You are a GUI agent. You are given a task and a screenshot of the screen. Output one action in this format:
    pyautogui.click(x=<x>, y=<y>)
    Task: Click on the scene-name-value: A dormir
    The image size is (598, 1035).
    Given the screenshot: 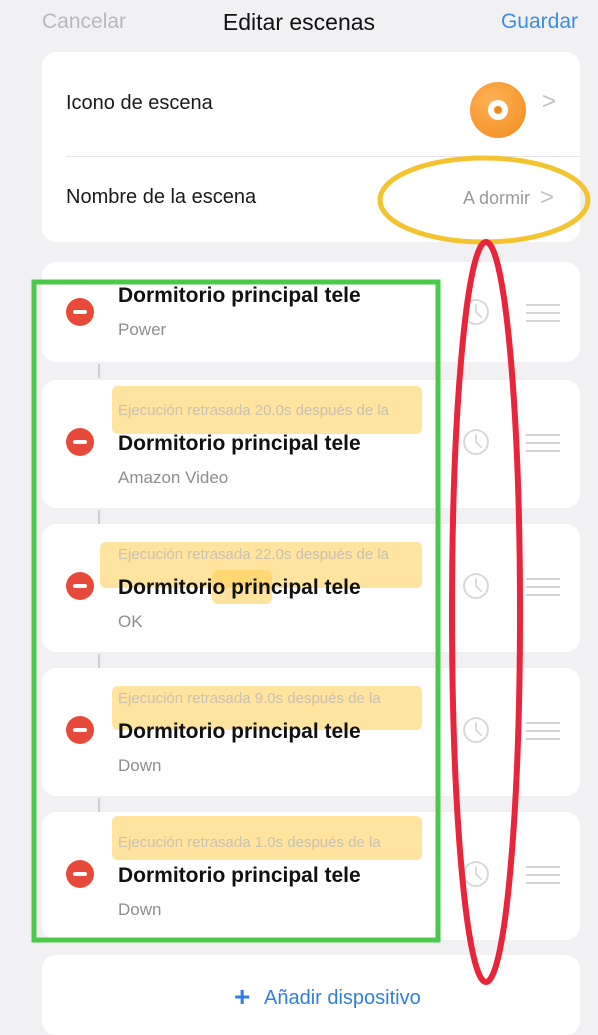 What is the action you would take?
    pyautogui.click(x=496, y=198)
    